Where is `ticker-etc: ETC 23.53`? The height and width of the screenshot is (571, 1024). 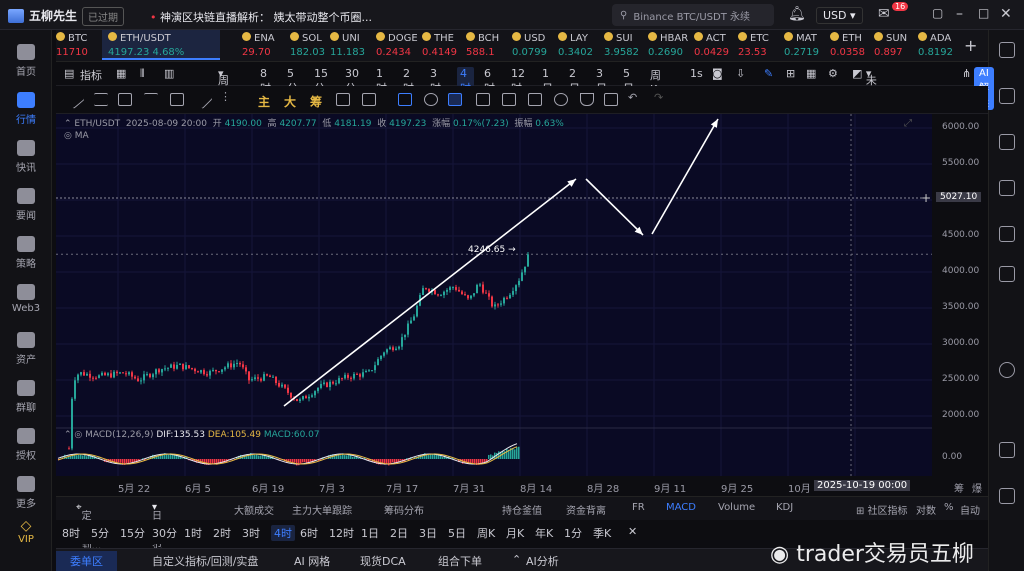 ticker-etc: ETC 23.53 is located at coordinates (753, 46).